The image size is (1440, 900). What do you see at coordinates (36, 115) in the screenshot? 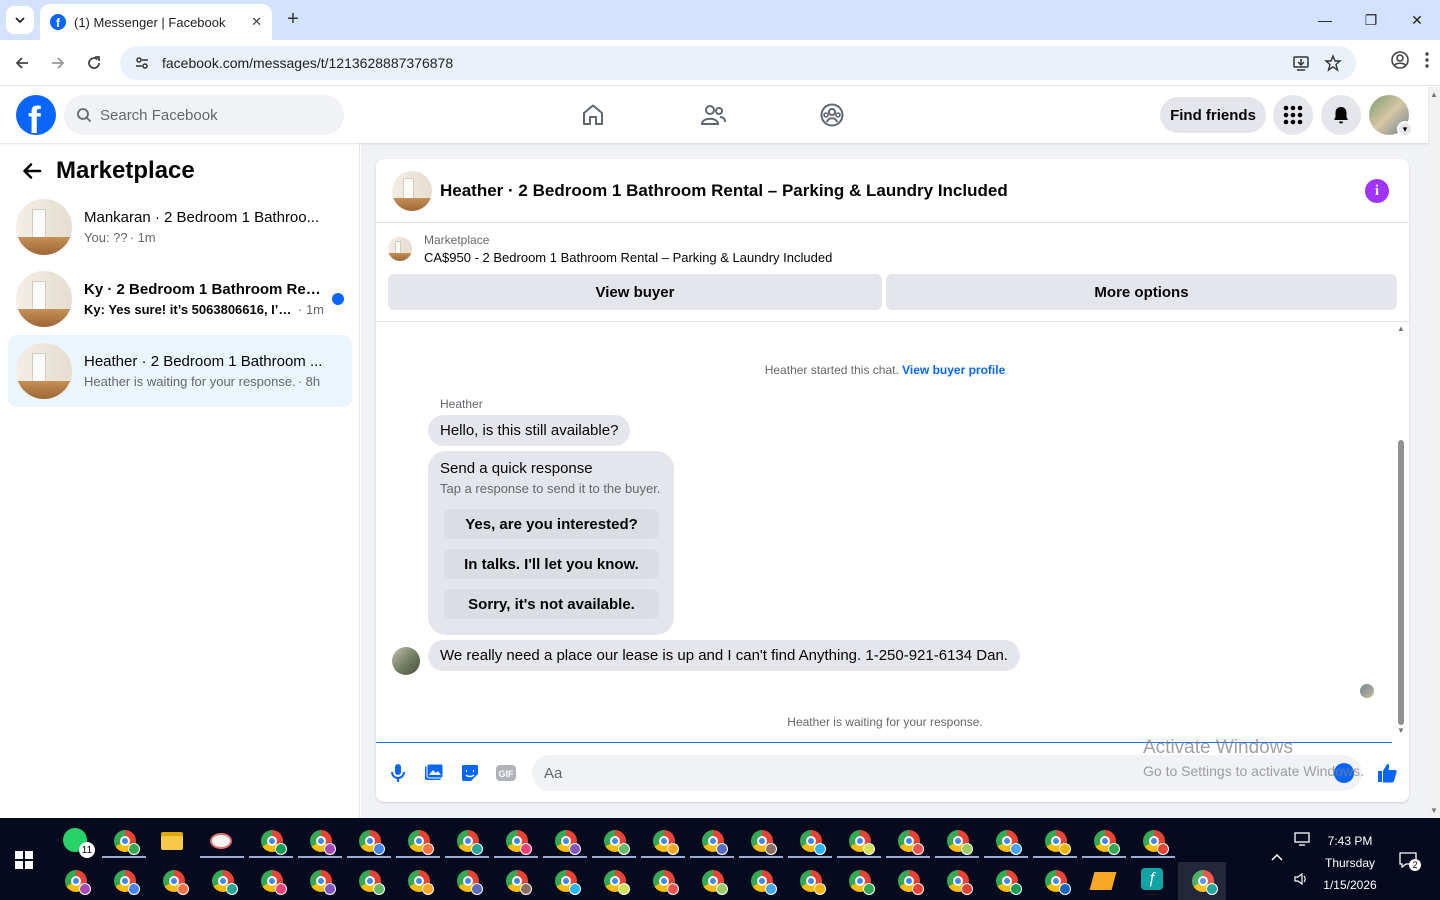
I see `facebook-logo: f` at bounding box center [36, 115].